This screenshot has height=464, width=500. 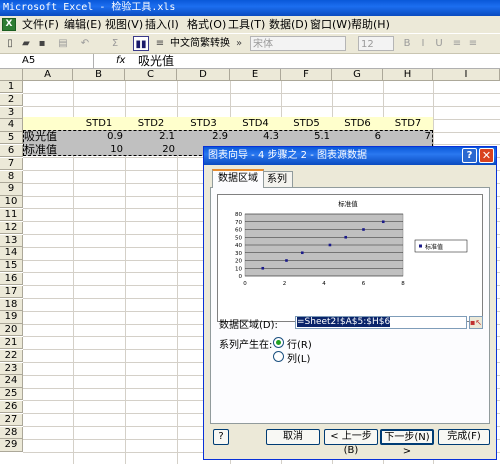 What do you see at coordinates (370, 25) in the screenshot?
I see `menu-help: 帮助(H)` at bounding box center [370, 25].